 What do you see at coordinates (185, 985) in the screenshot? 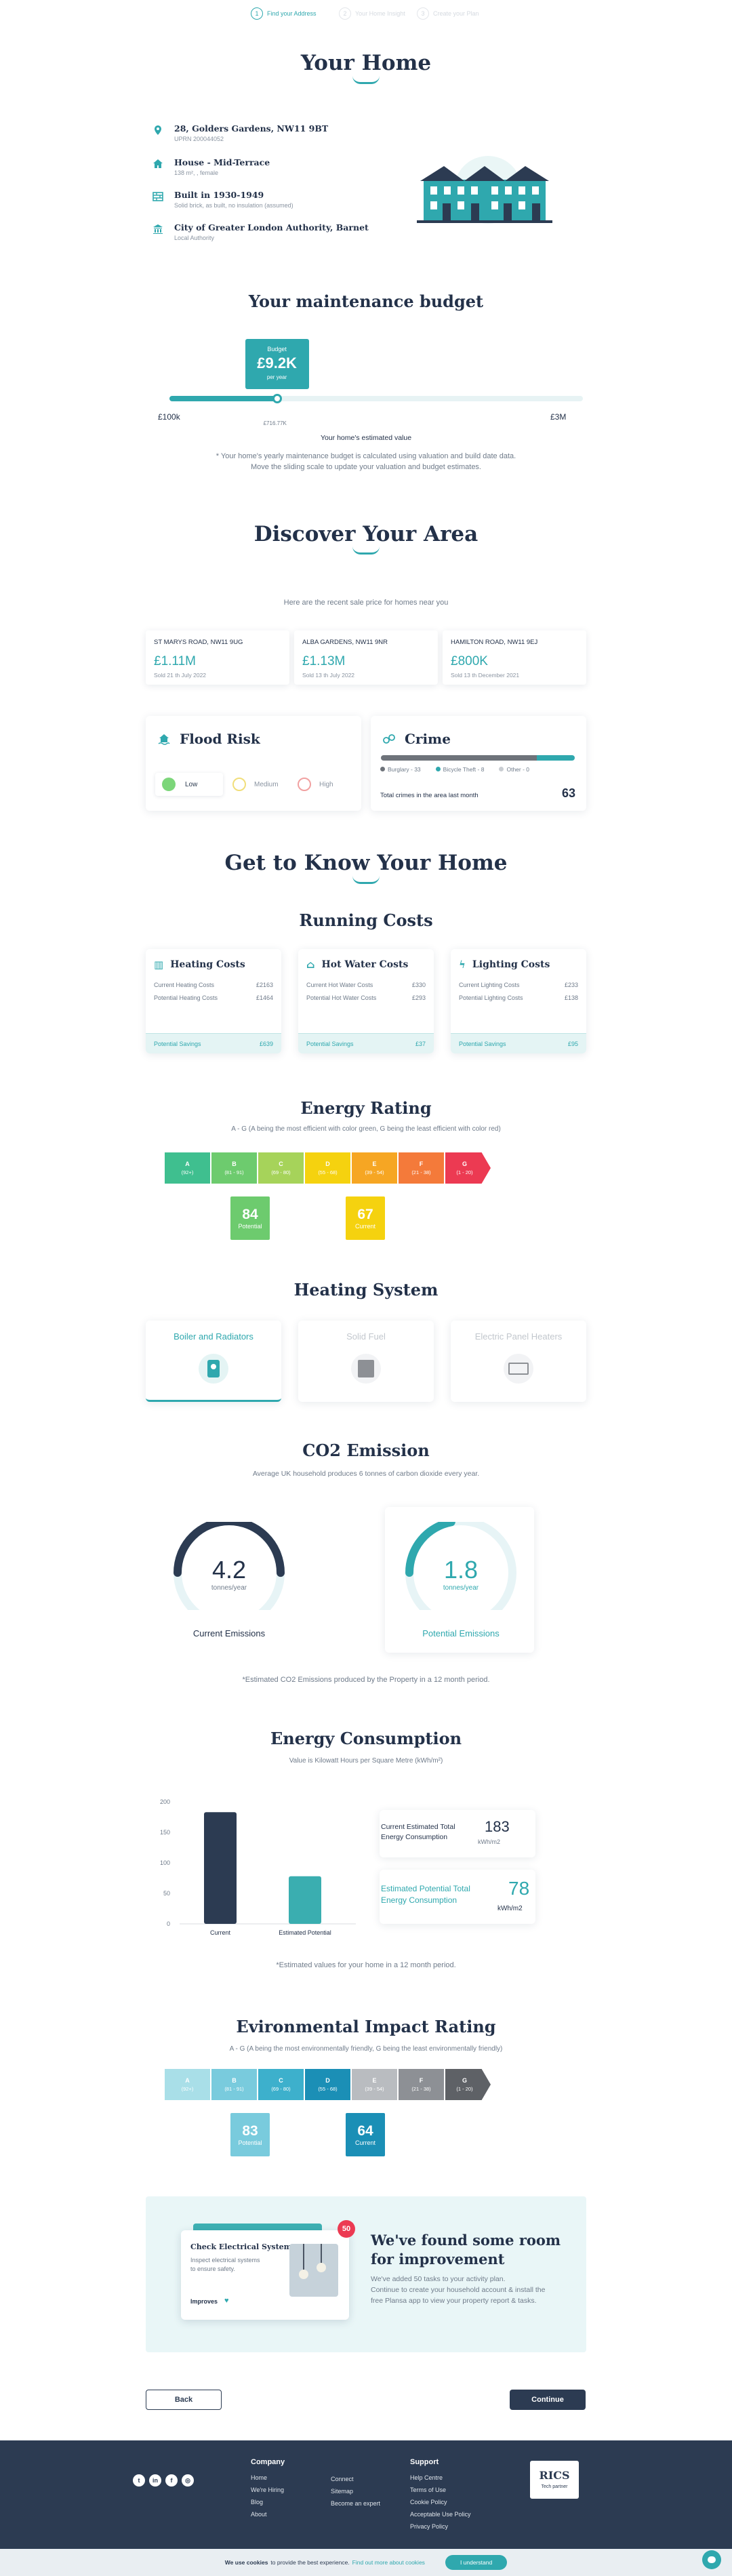
I see `current-cost-label: Current Heating Costs` at bounding box center [185, 985].